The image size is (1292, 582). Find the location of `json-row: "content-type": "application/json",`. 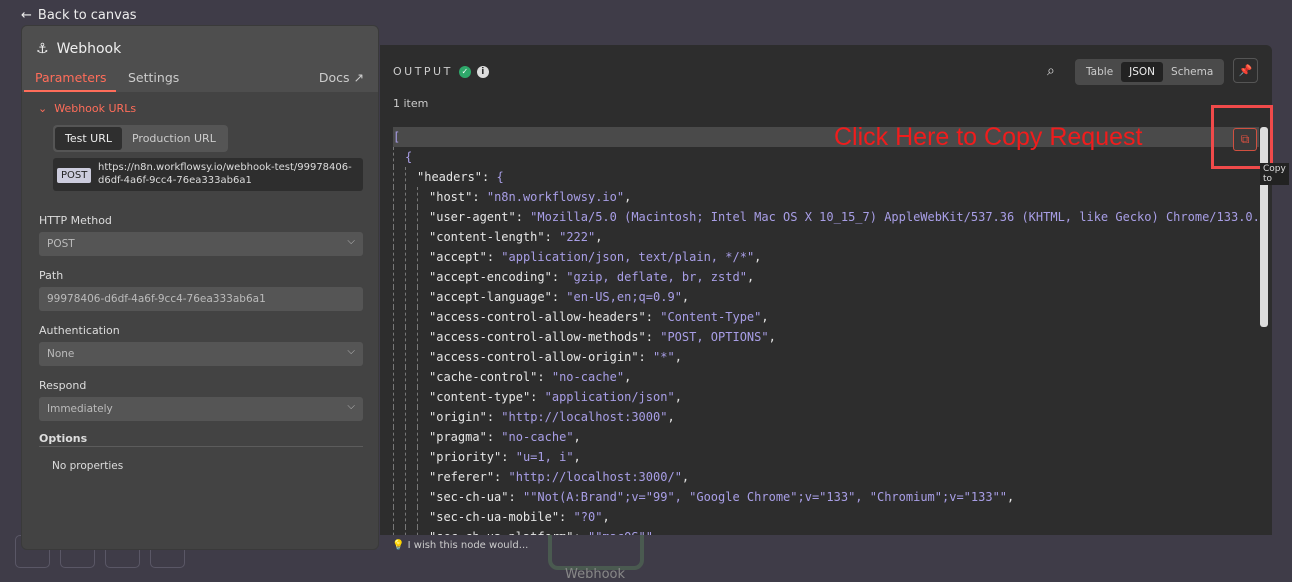

json-row: "content-type": "application/json", is located at coordinates (826, 397).